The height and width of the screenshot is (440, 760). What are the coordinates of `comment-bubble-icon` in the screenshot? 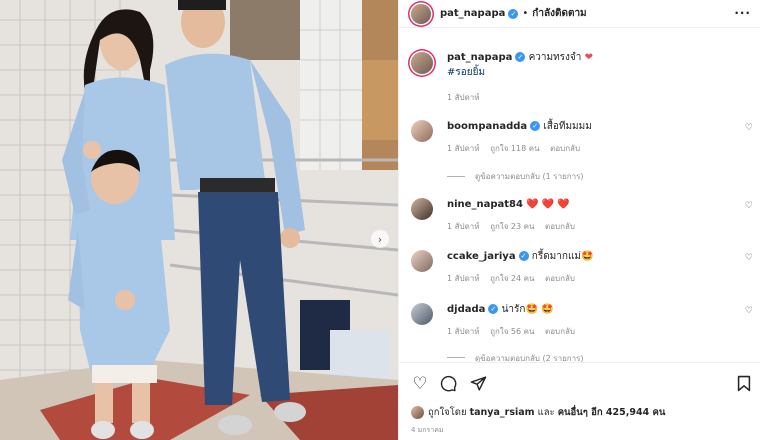 It's located at (448, 384).